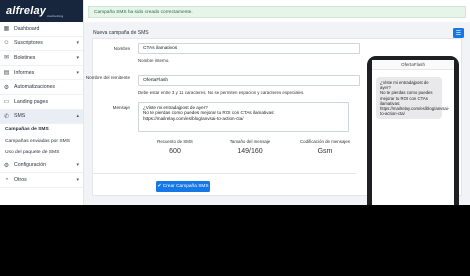  Describe the element at coordinates (6, 29) in the screenshot. I see `dashboard-icon: ▦` at that location.